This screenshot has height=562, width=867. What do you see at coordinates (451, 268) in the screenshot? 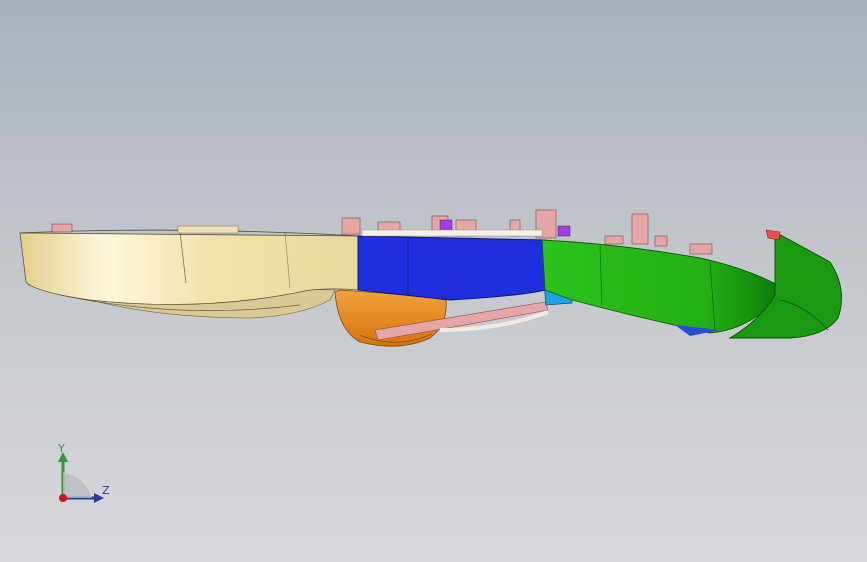
I see `blue-section` at bounding box center [451, 268].